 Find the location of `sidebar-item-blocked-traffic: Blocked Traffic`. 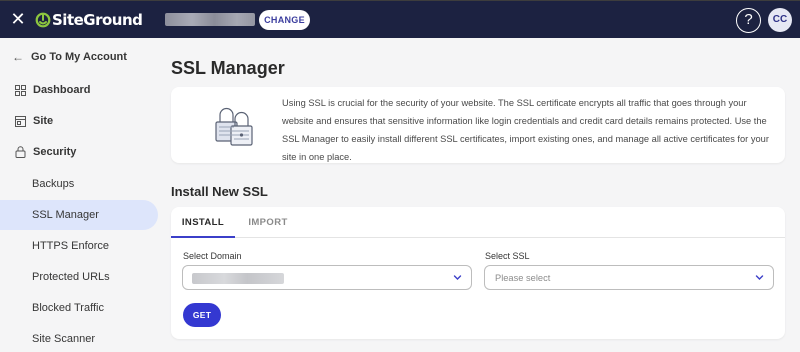

sidebar-item-blocked-traffic: Blocked Traffic is located at coordinates (79, 308).